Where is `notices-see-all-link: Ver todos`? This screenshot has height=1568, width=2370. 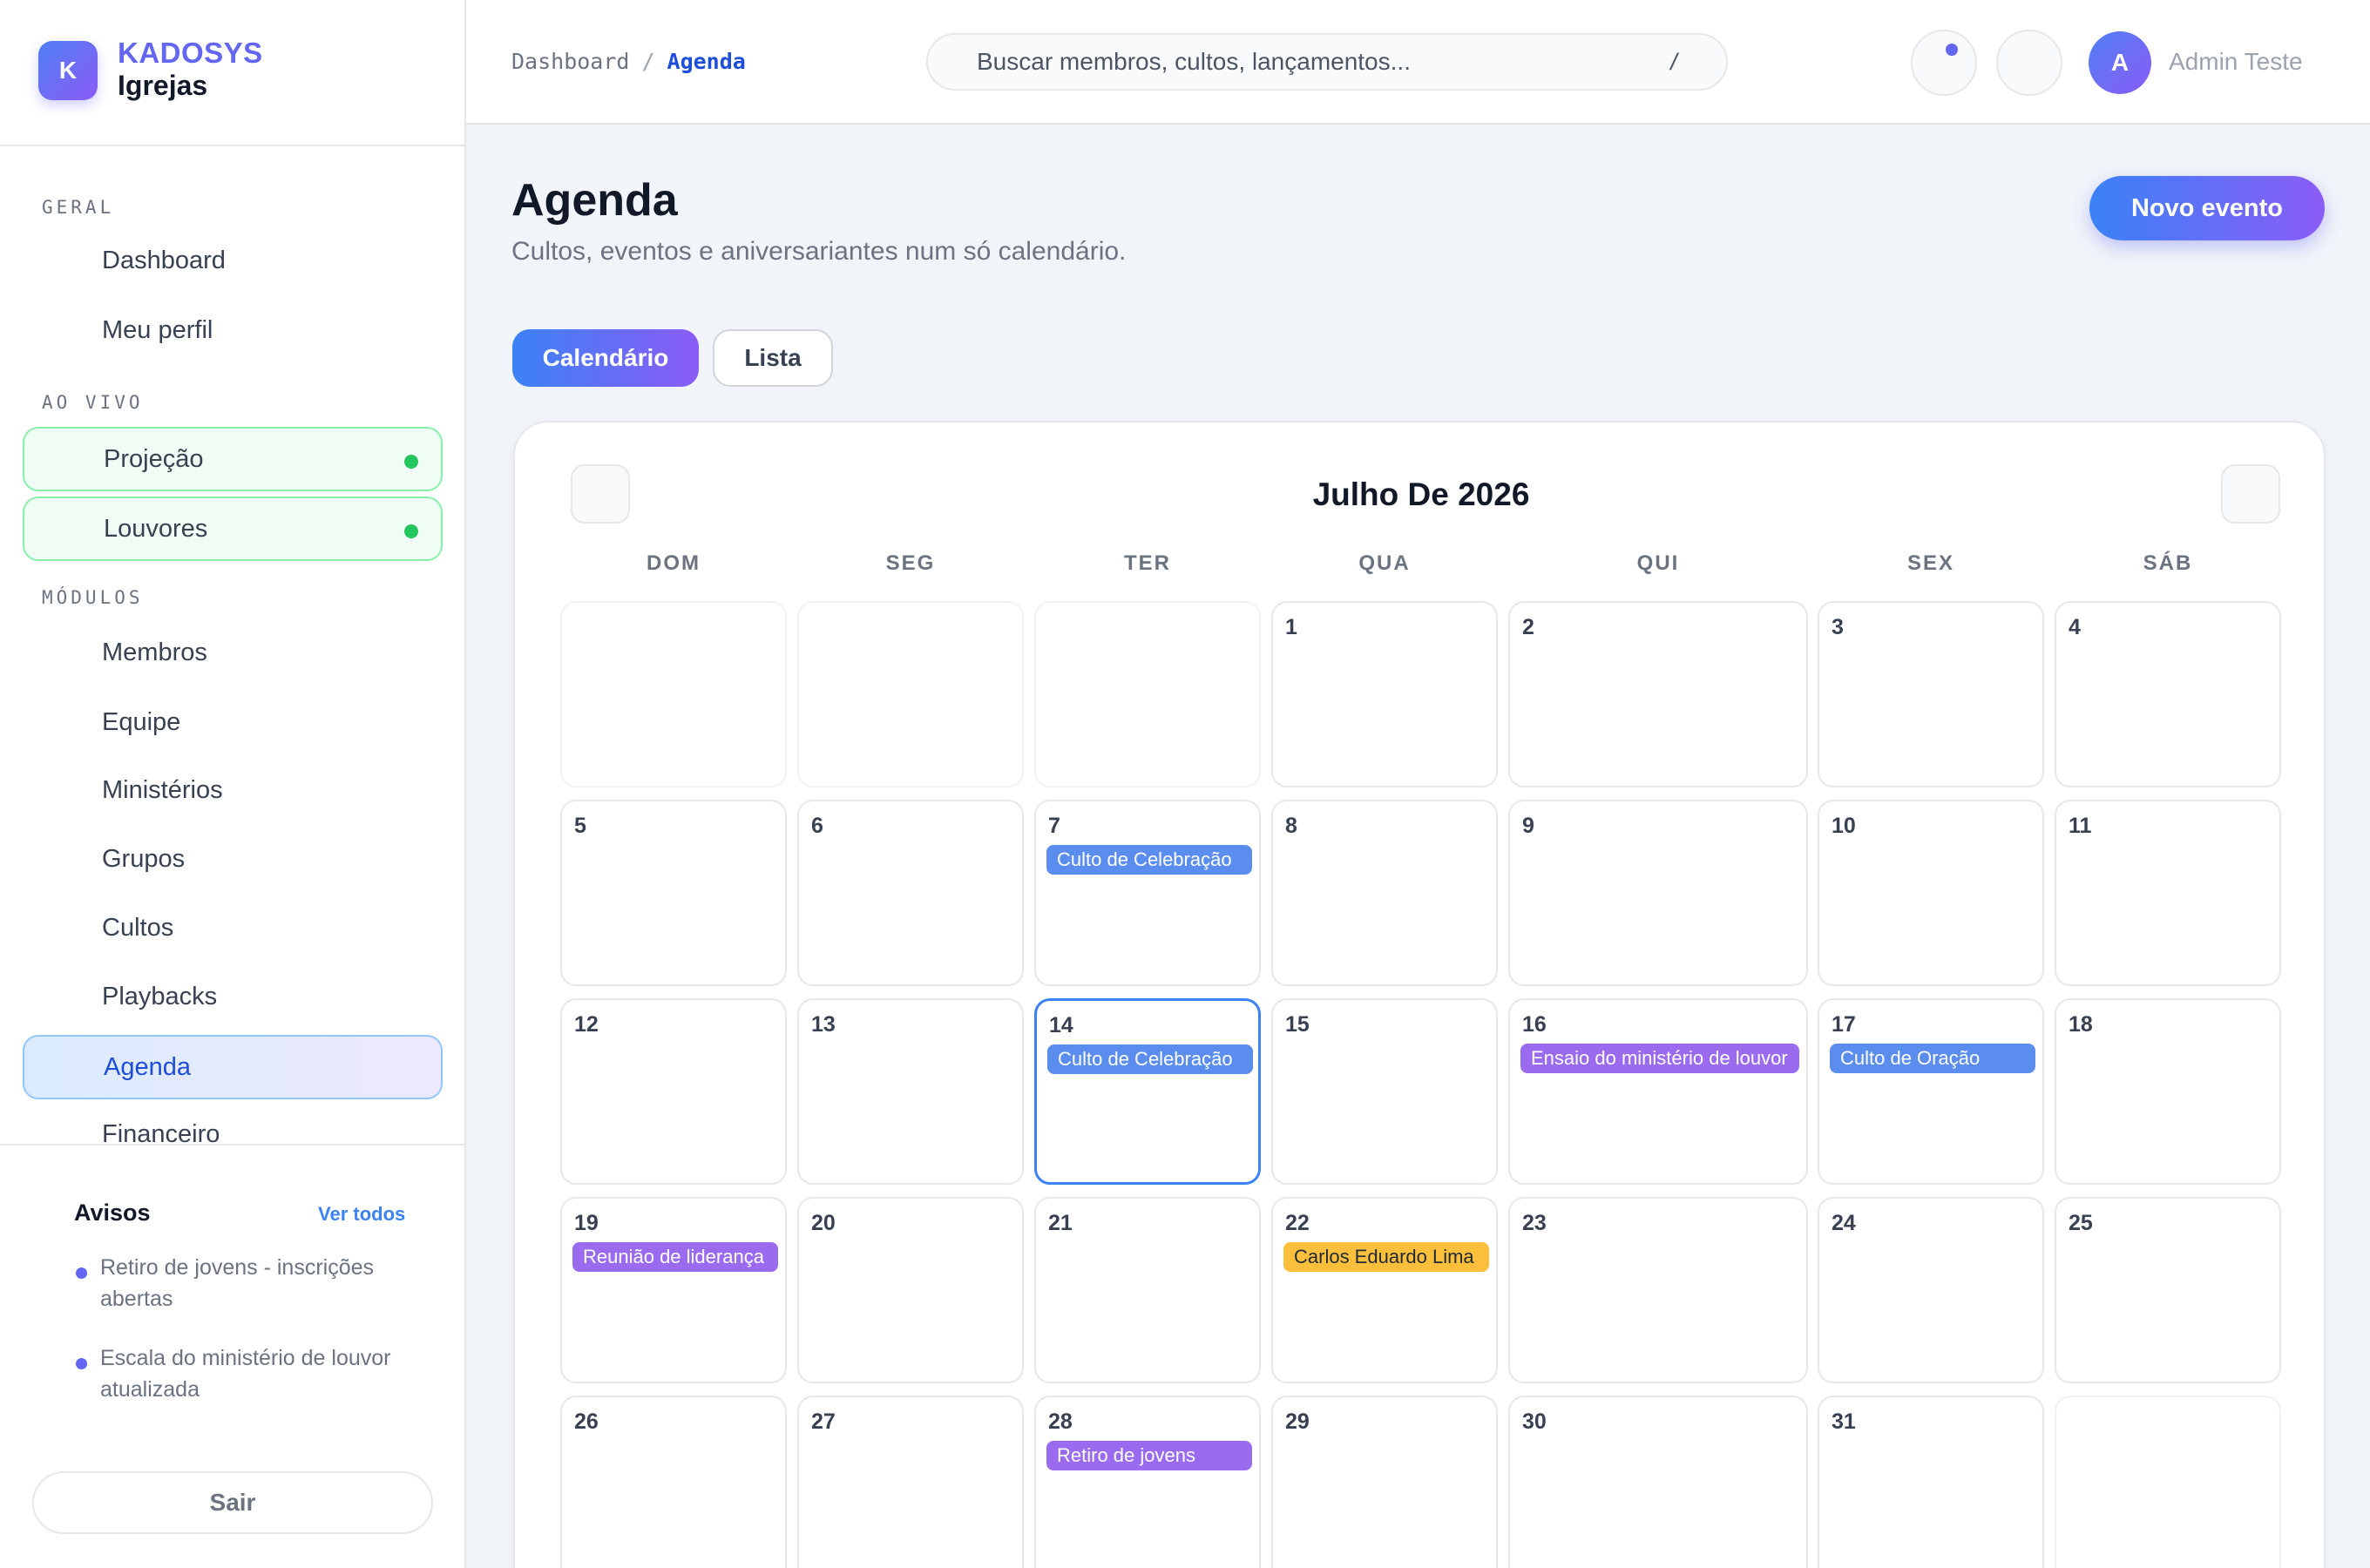 notices-see-all-link: Ver todos is located at coordinates (361, 1214).